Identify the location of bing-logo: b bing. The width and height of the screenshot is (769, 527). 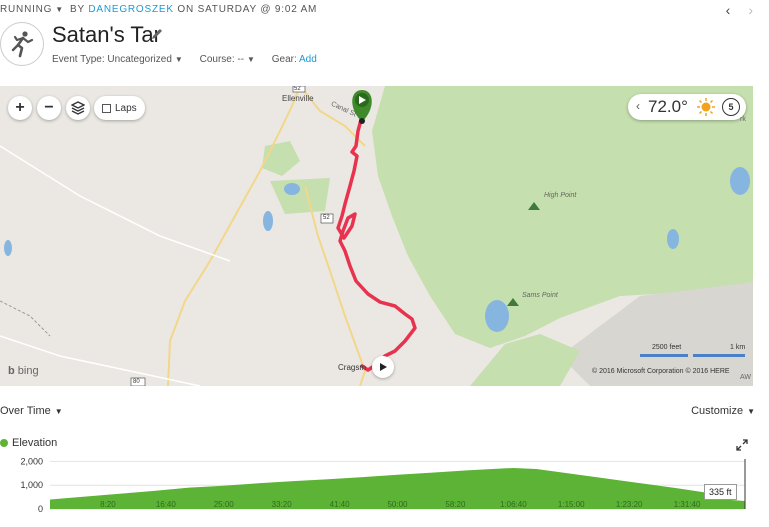
(23, 371).